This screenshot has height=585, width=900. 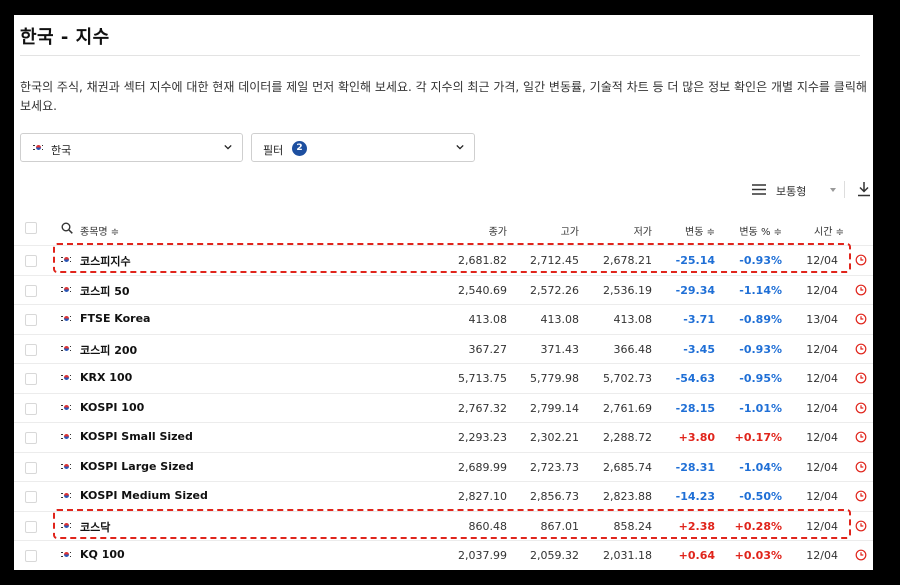 I want to click on cell-close: 2,540.69, so click(x=482, y=290).